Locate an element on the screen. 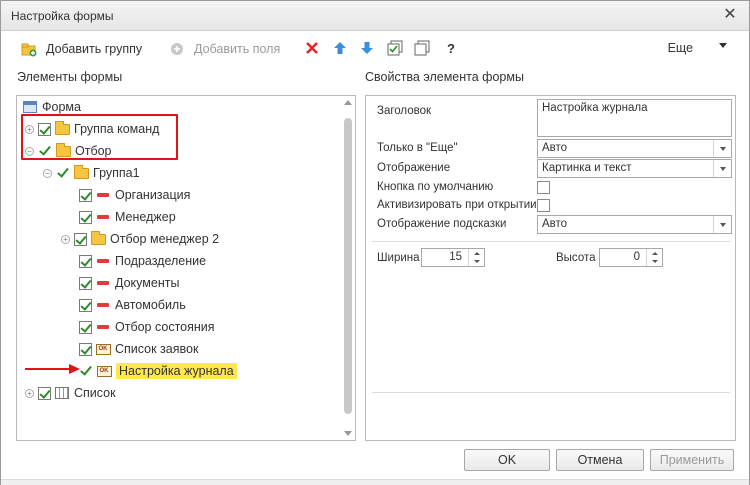  tree-item-filter-state: Отбор состояния is located at coordinates (147, 327).